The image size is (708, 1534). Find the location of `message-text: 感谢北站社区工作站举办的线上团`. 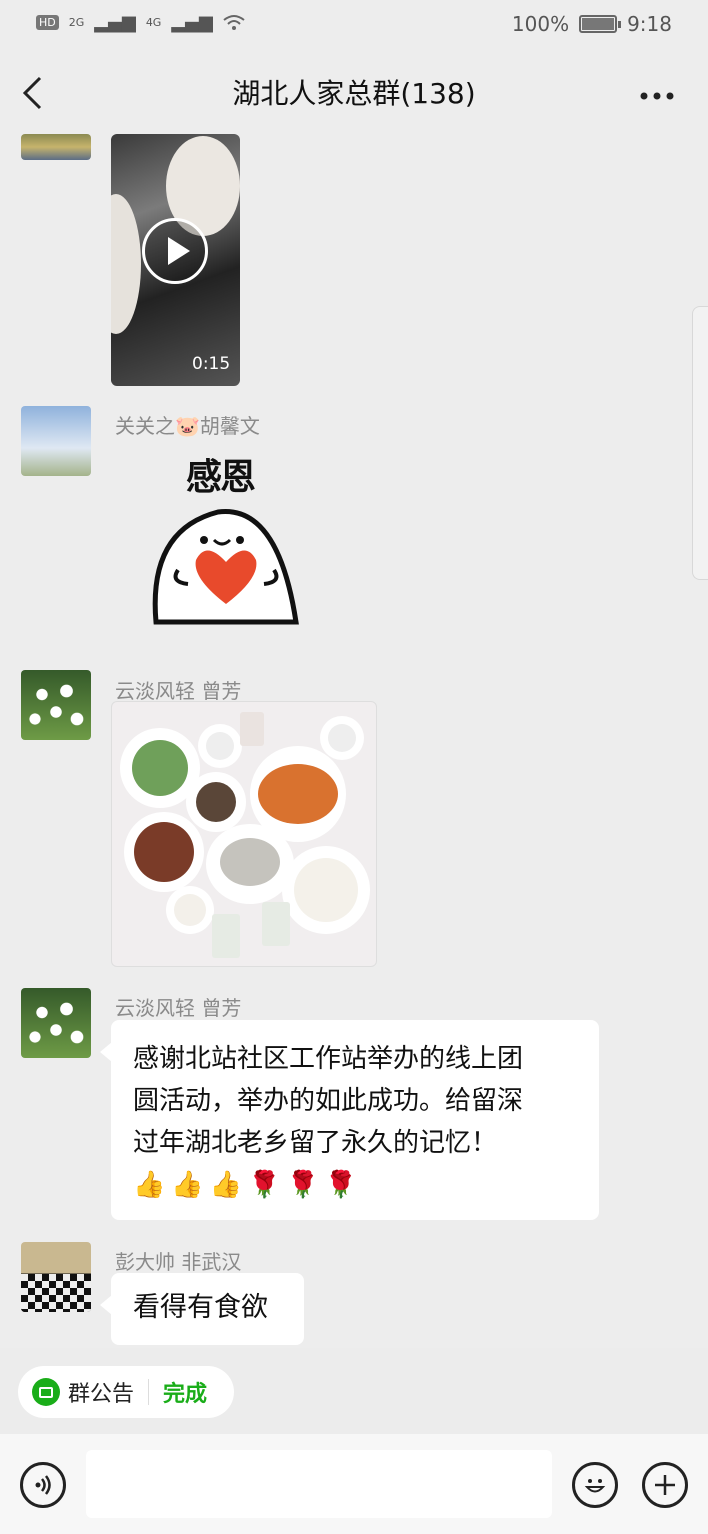

message-text: 感谢北站社区工作站举办的线上团 is located at coordinates (328, 1059).